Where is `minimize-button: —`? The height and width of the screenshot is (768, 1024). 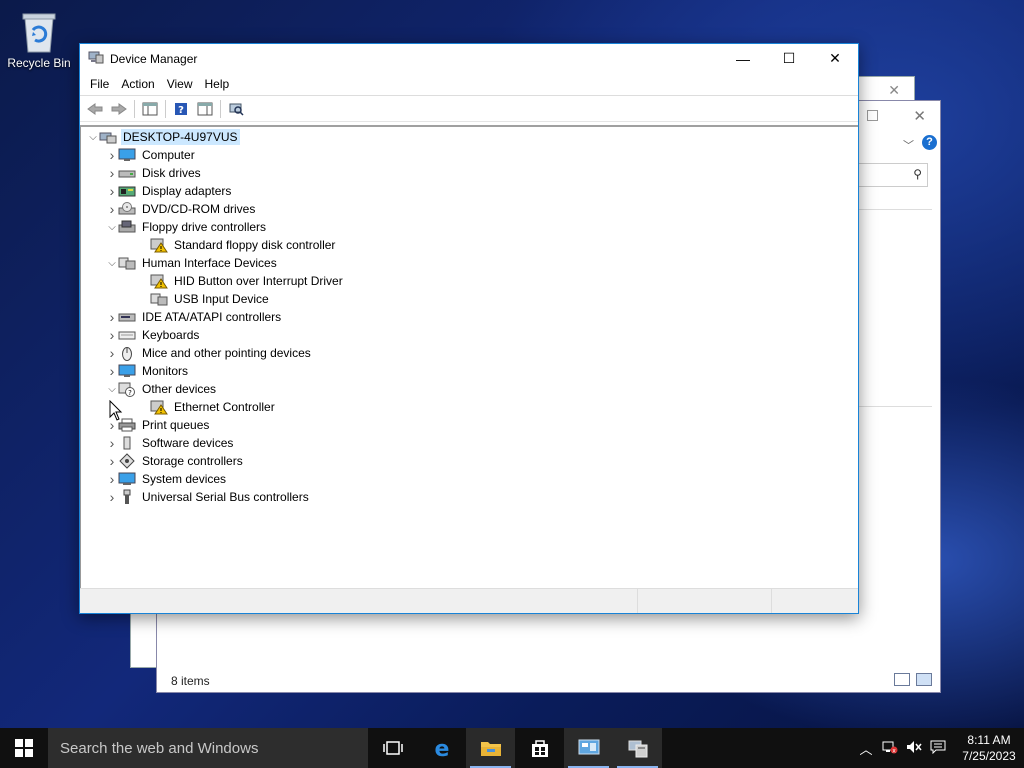 minimize-button: — is located at coordinates (743, 58).